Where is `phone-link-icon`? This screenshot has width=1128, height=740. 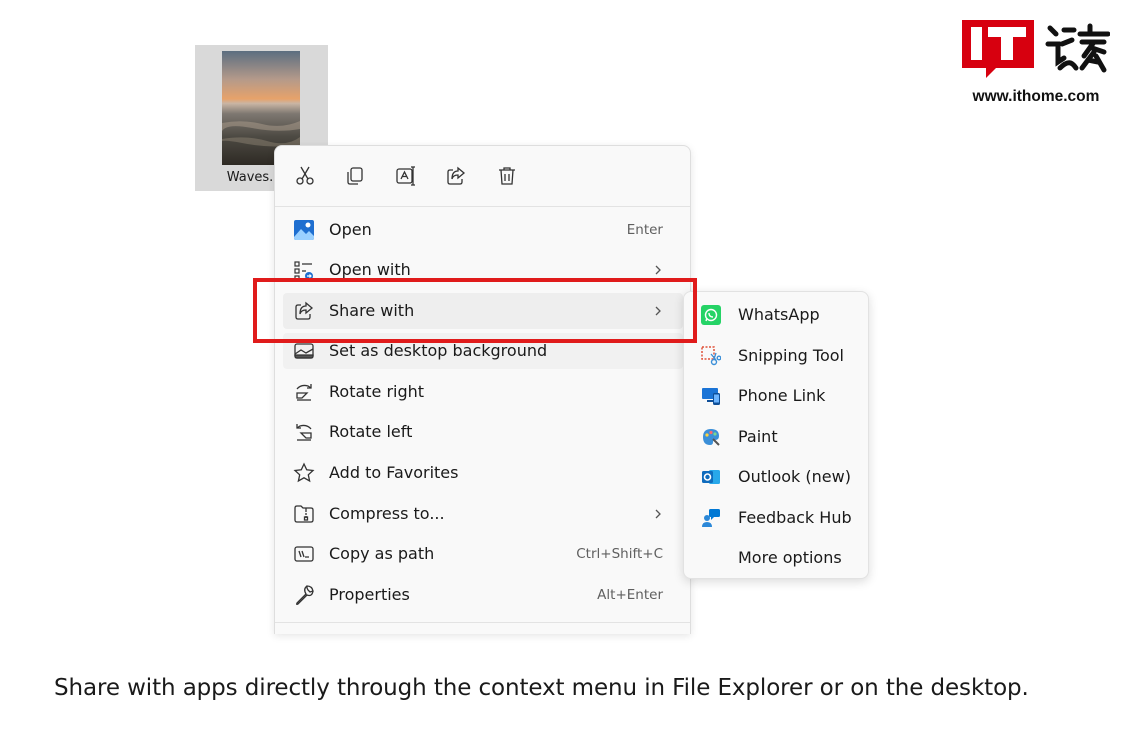
phone-link-icon is located at coordinates (711, 396).